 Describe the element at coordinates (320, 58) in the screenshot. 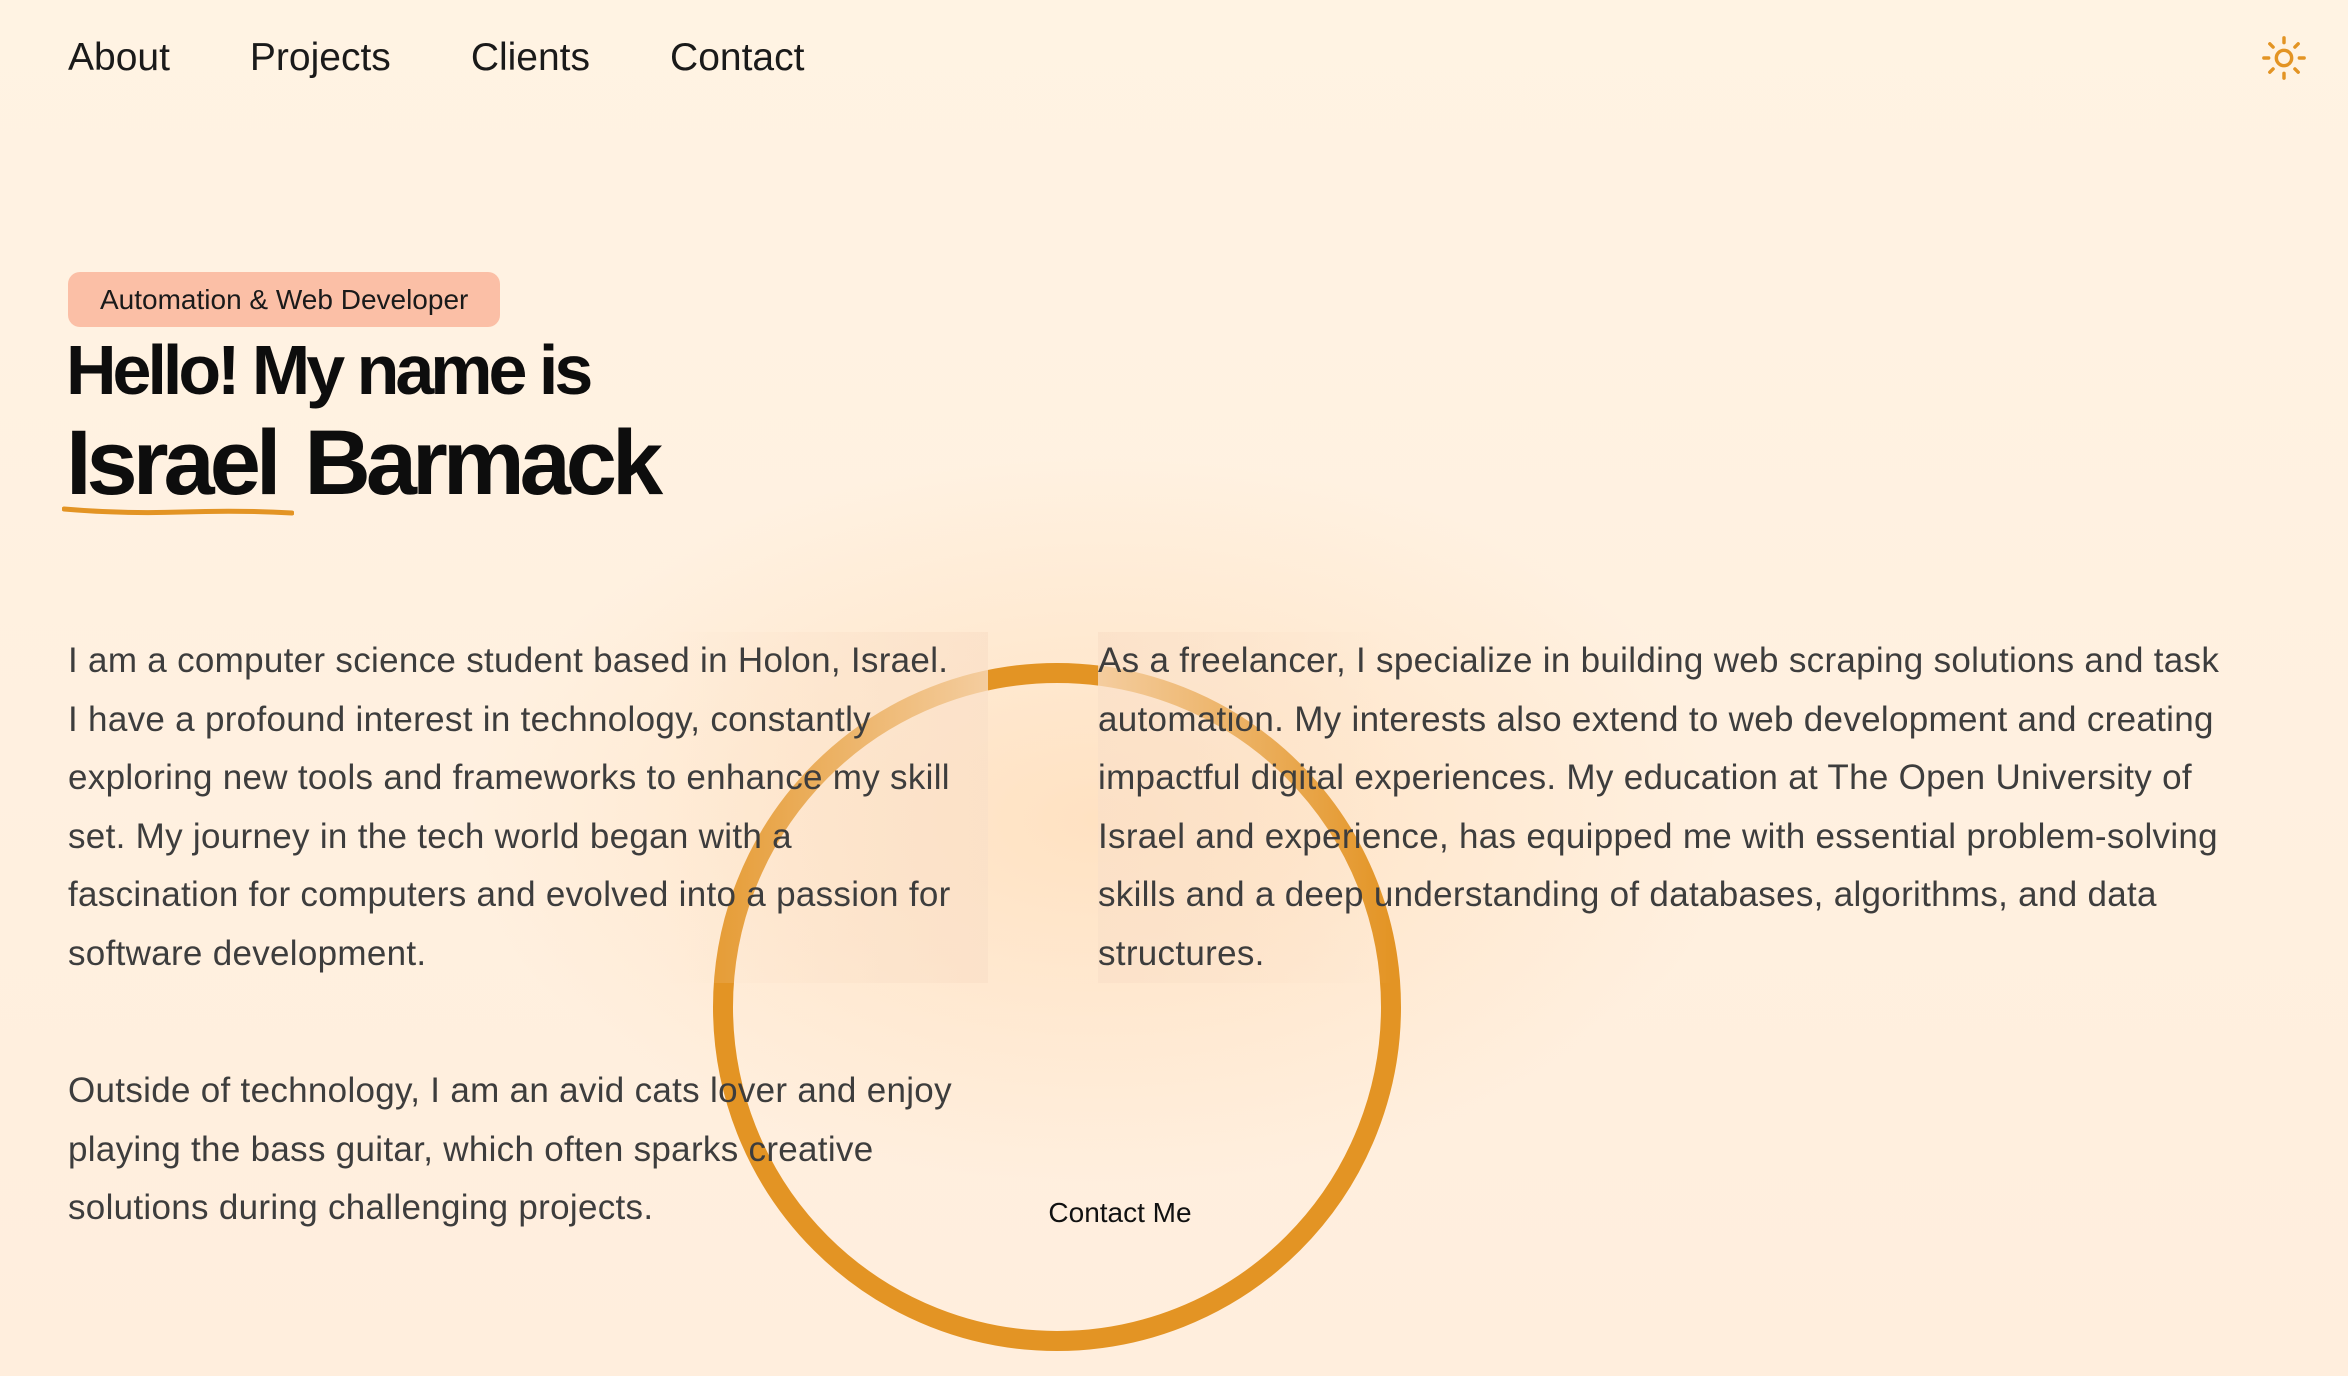

I see `nav-projects-link: Projects` at that location.